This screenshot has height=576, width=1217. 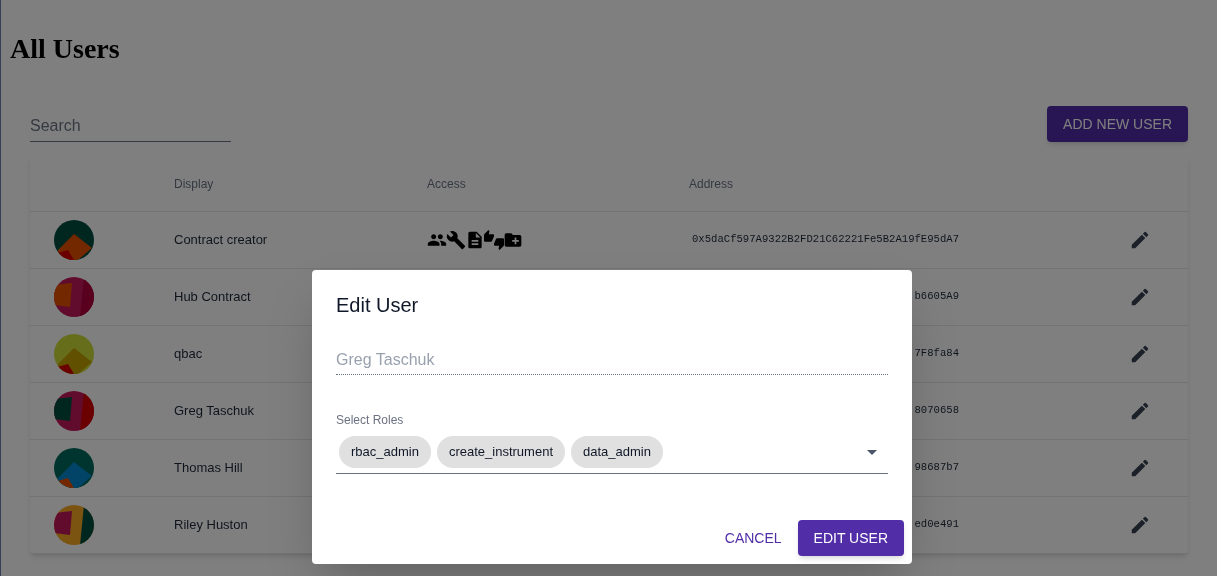 I want to click on search-field: Search, so click(x=130, y=126).